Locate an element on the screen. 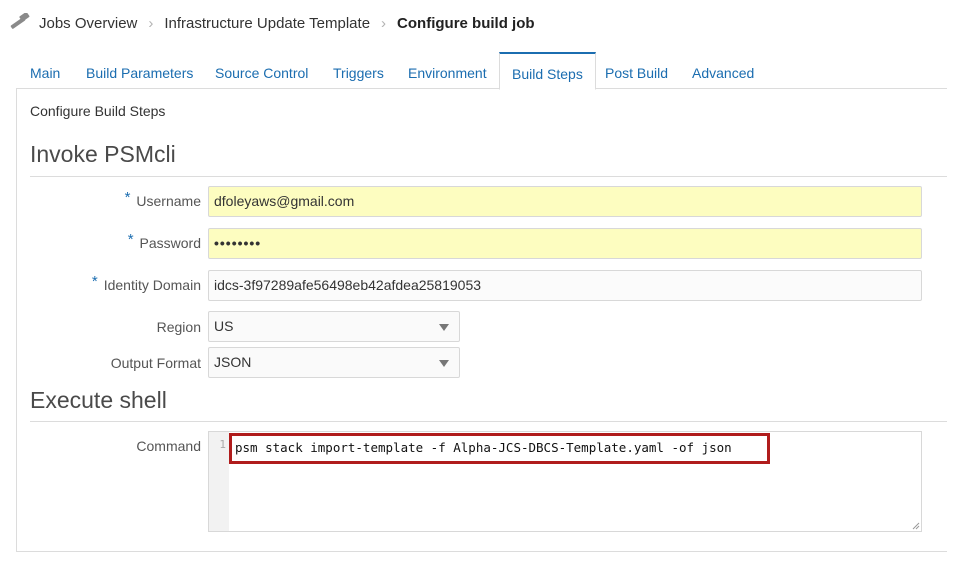 Image resolution: width=953 pixels, height=561 pixels. tab-triggers: Triggers is located at coordinates (358, 70).